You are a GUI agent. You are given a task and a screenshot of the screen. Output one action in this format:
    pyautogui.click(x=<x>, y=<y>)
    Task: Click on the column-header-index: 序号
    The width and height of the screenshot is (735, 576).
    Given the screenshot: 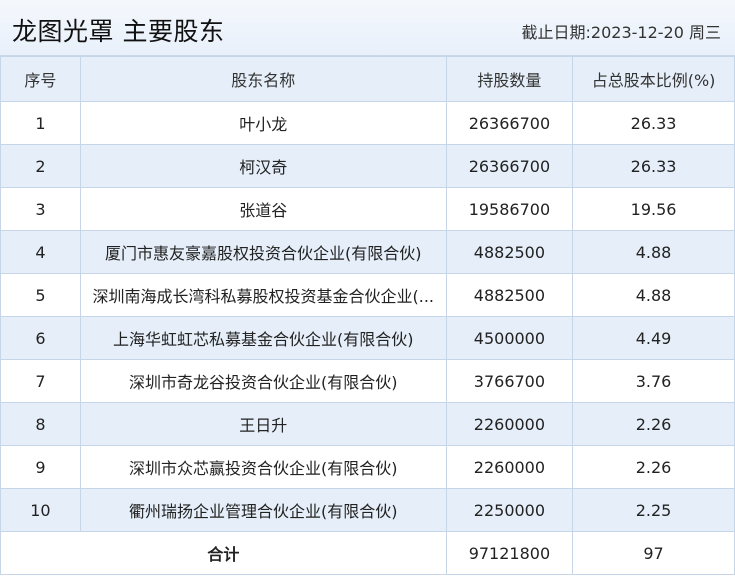 What is the action you would take?
    pyautogui.click(x=40, y=79)
    